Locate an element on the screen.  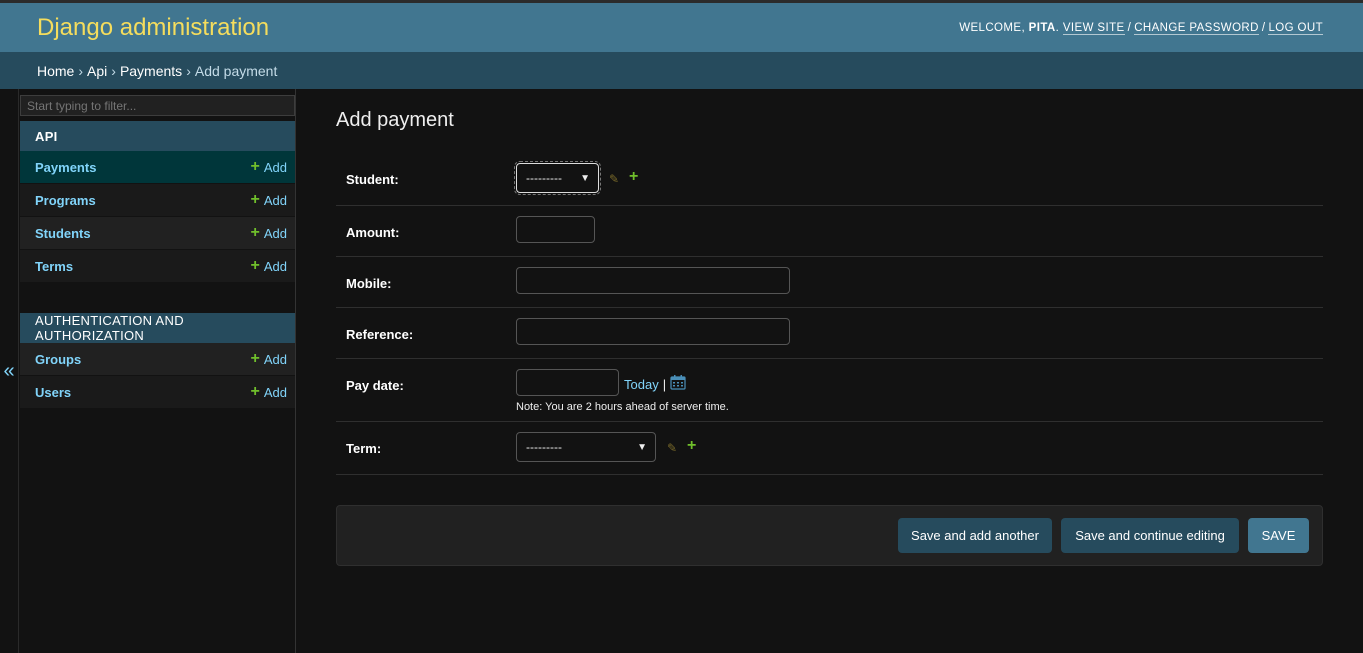
form-row-mobile: Mobile: is located at coordinates (829, 282).